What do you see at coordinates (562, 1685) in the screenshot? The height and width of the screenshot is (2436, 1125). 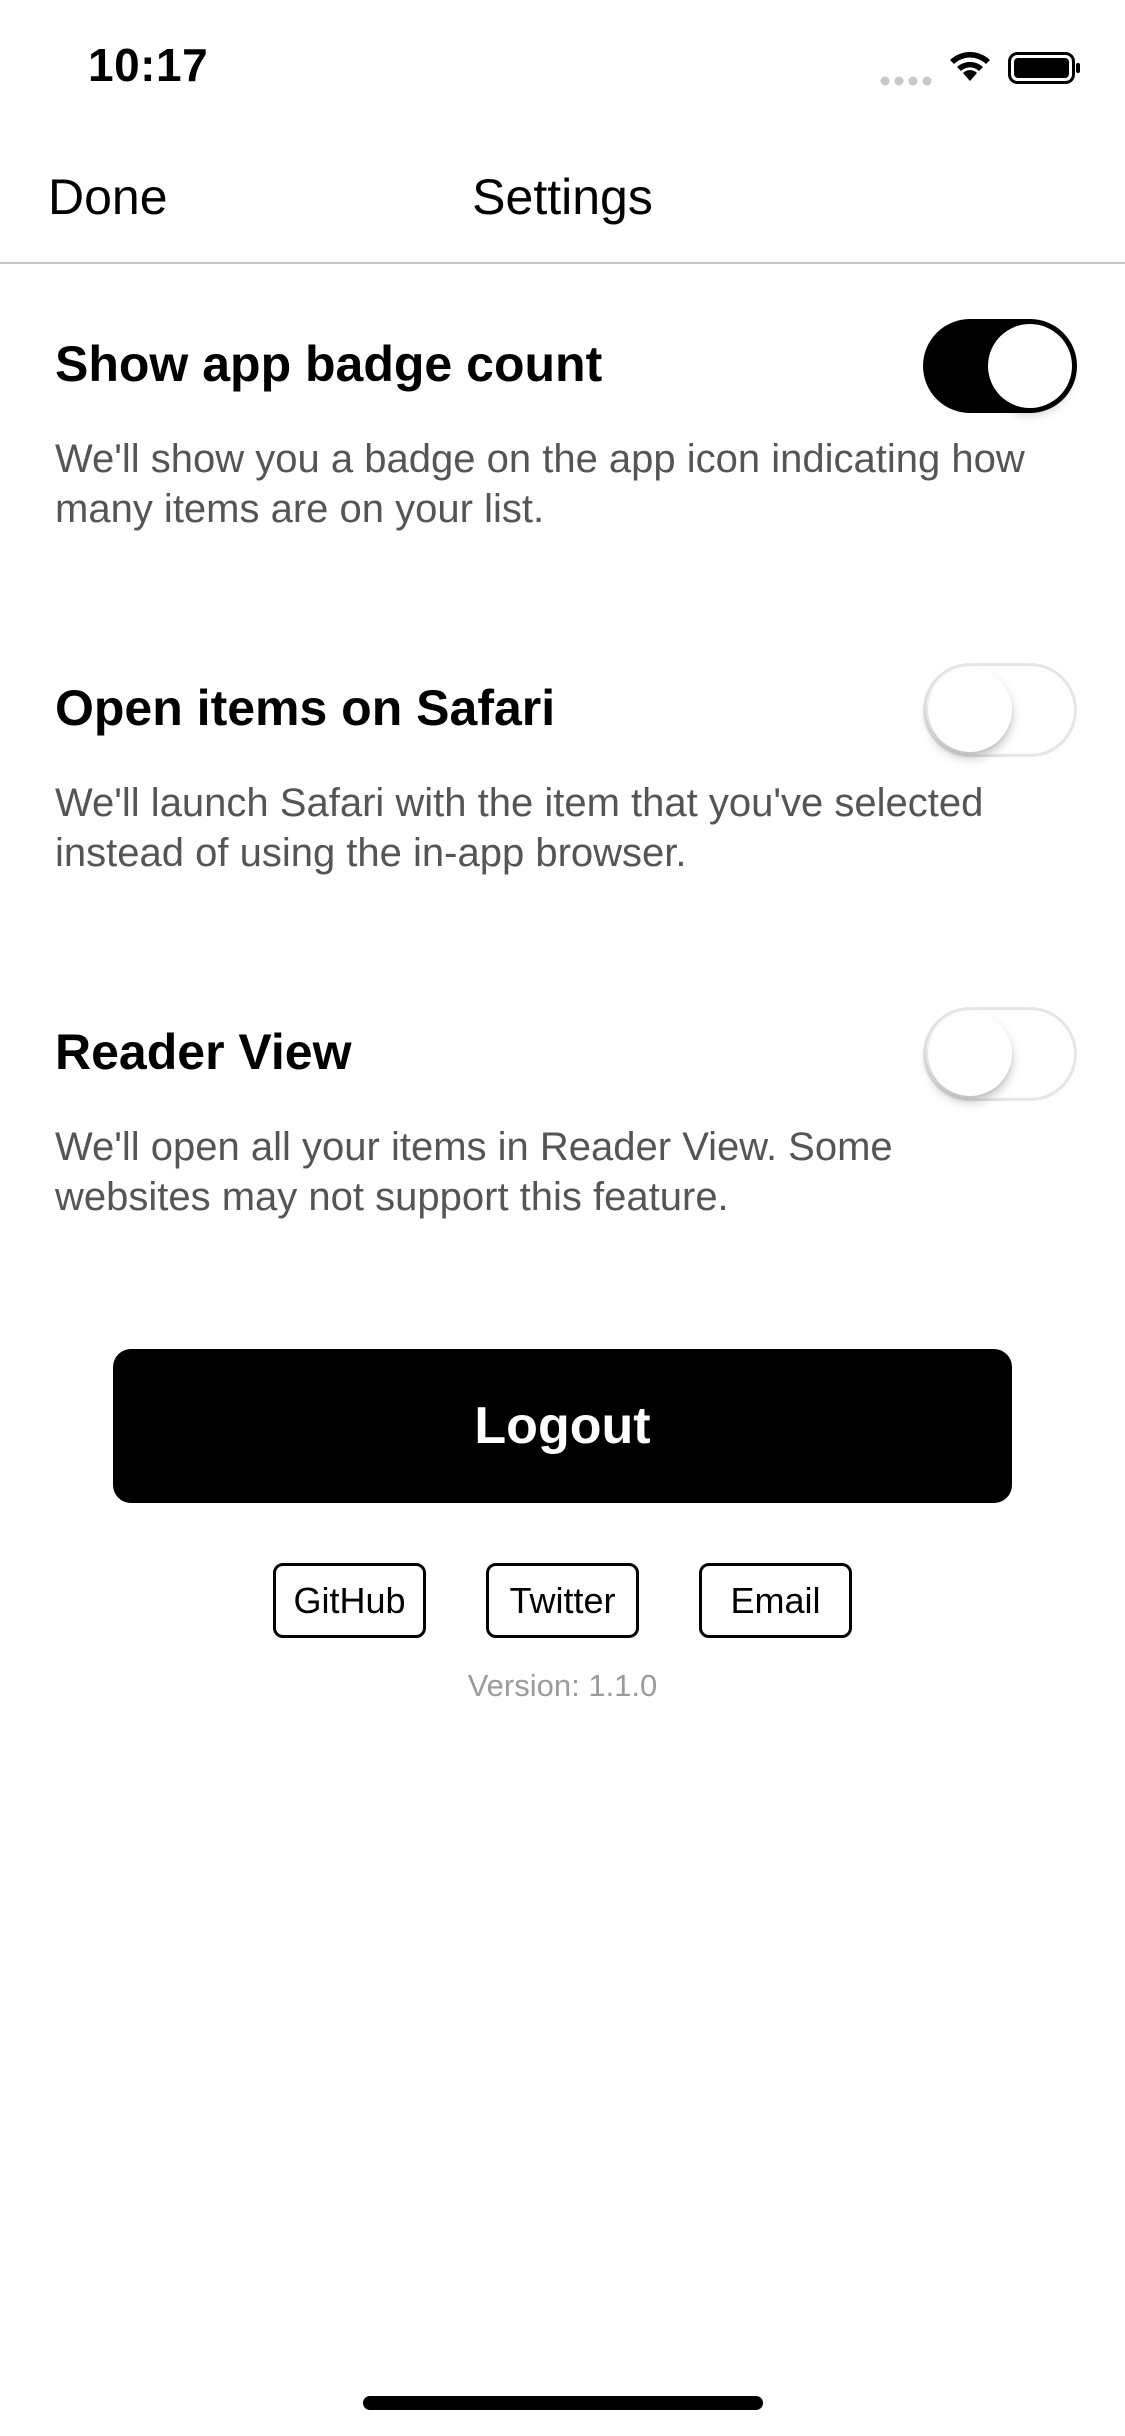 I see `version-label: Version: 1.1.0` at bounding box center [562, 1685].